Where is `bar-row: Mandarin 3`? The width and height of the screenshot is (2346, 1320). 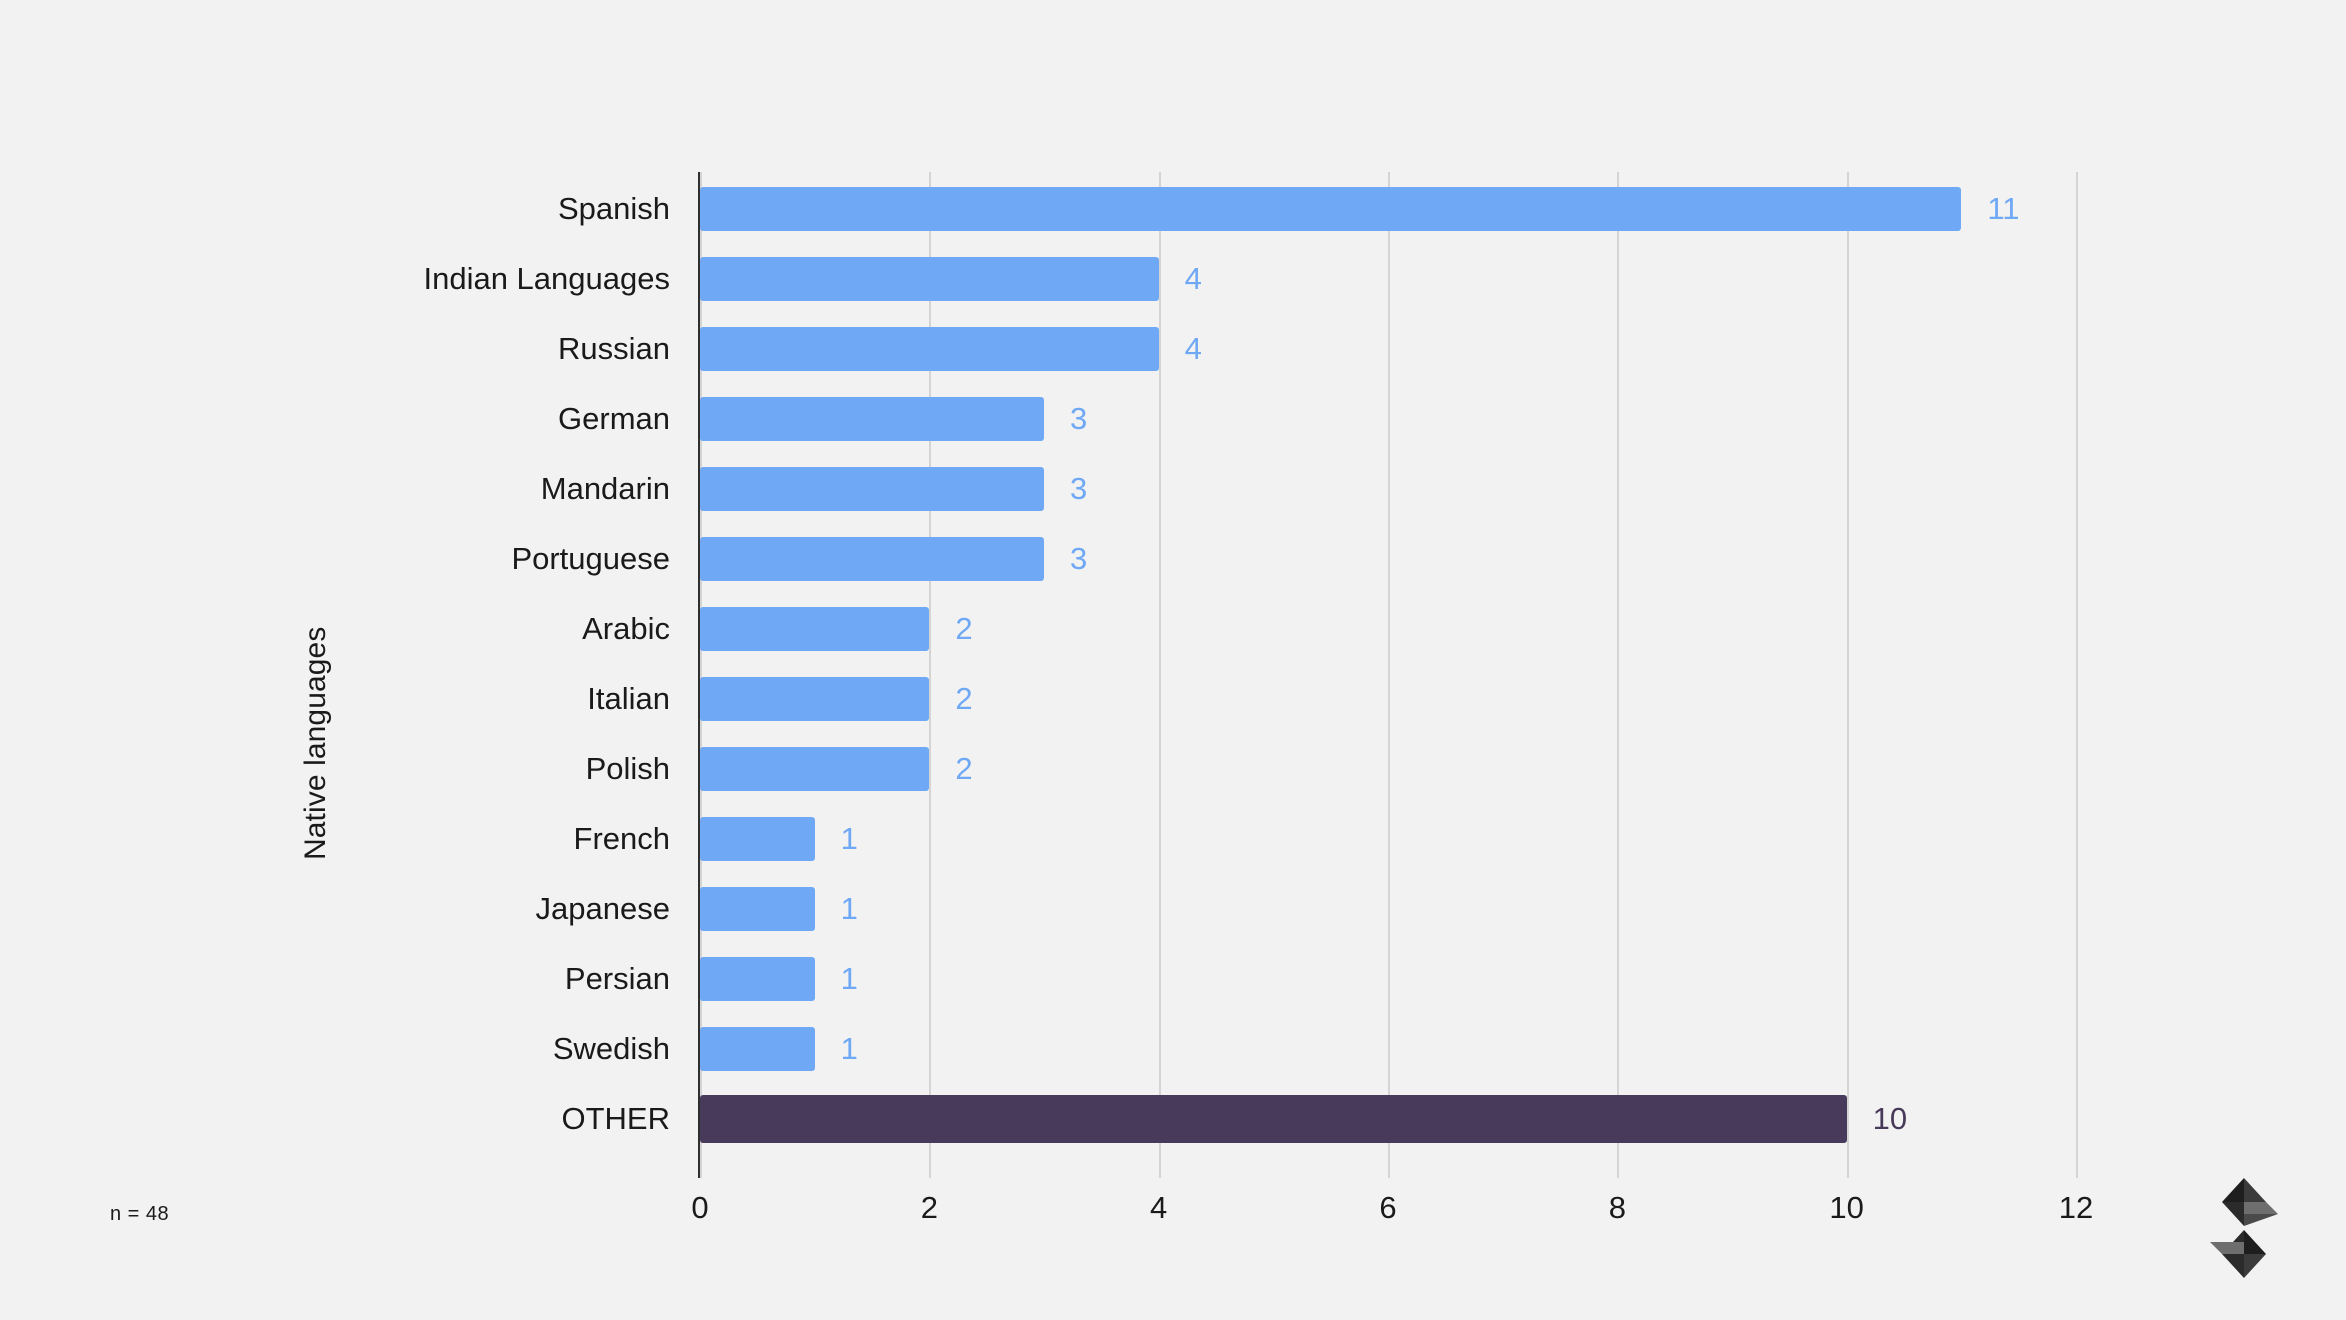
bar-row: Mandarin 3 is located at coordinates (1308, 489).